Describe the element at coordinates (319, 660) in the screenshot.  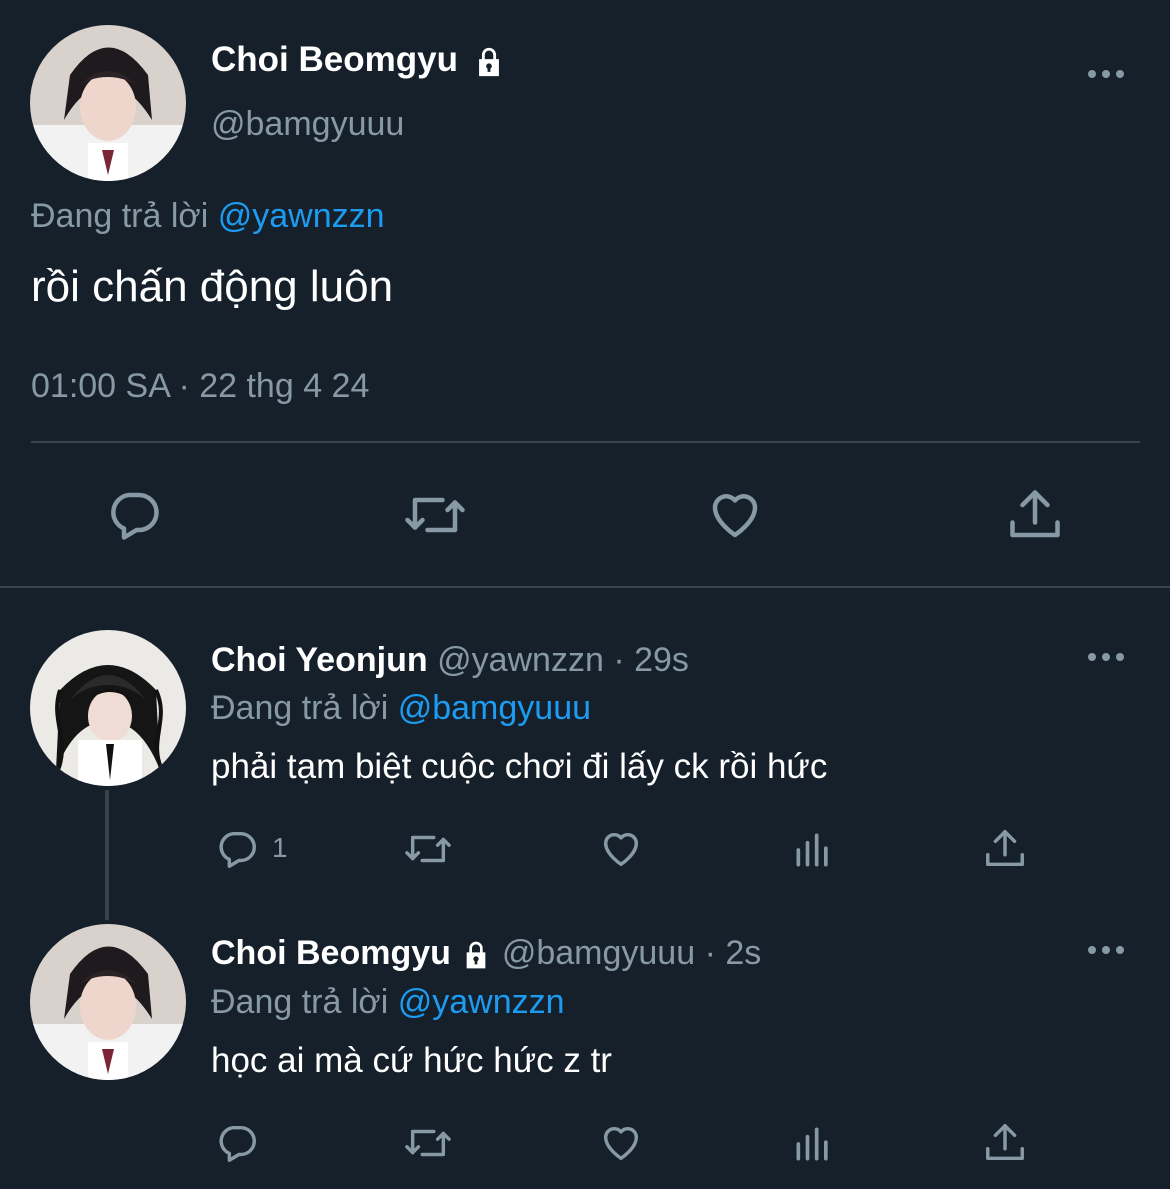
I see `author-name: Choi Yeonjun` at that location.